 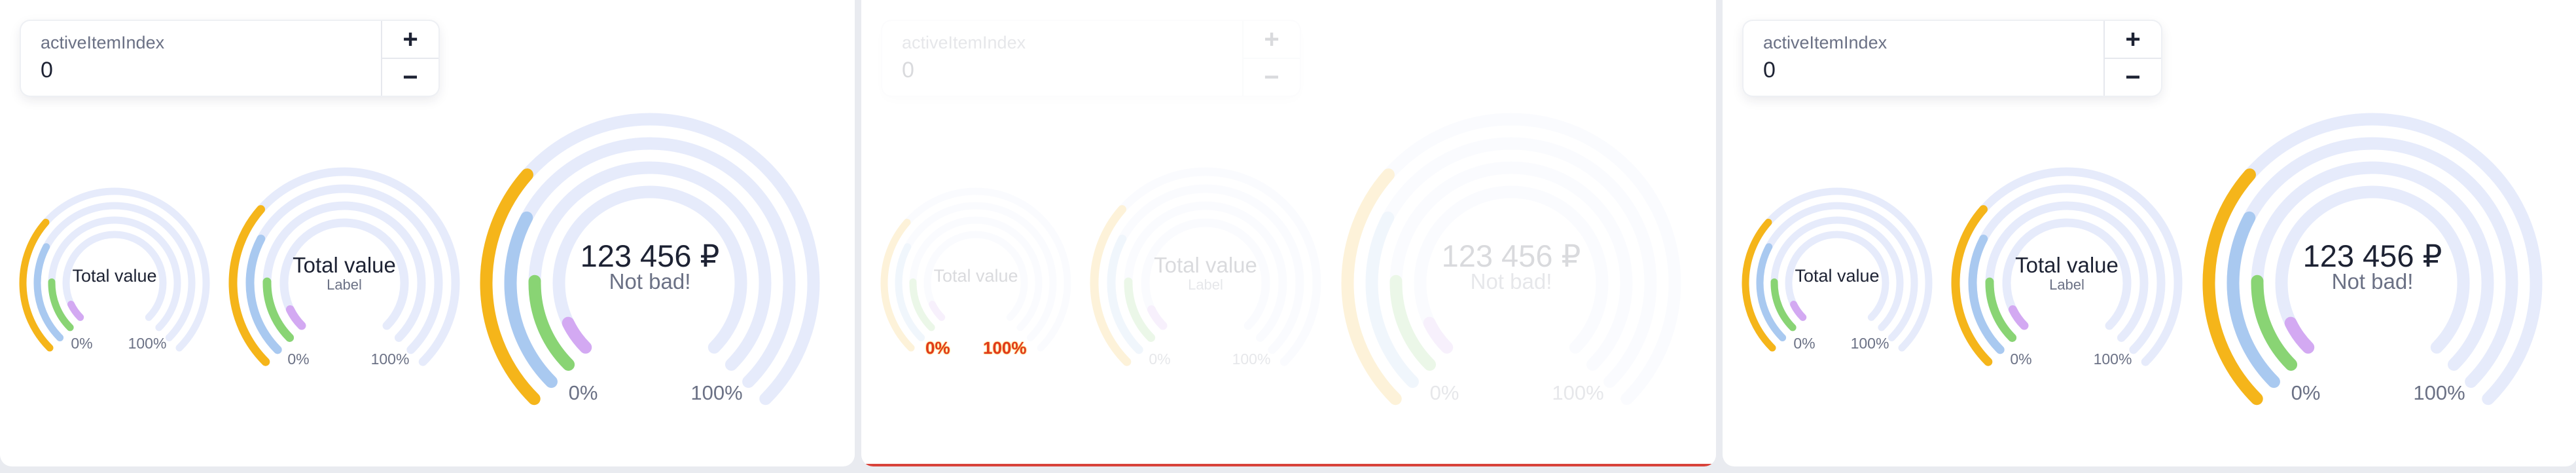 I want to click on ring-chart-1: Total value, so click(x=975, y=269).